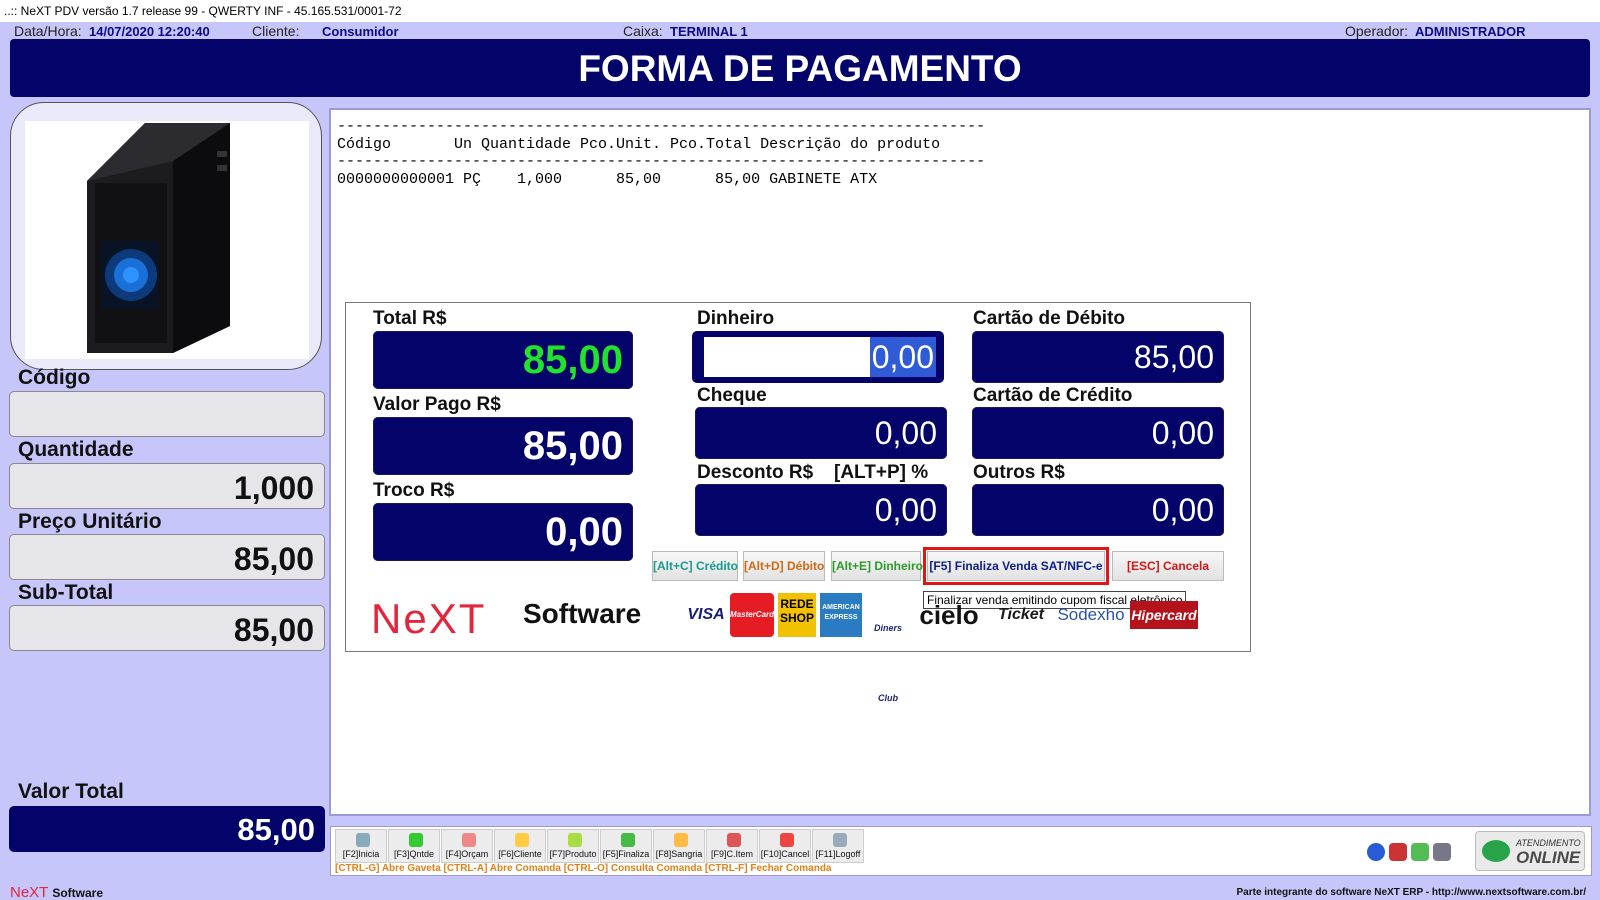  Describe the element at coordinates (48, 31) in the screenshot. I see `datahora-label: Data/Hora:` at that location.